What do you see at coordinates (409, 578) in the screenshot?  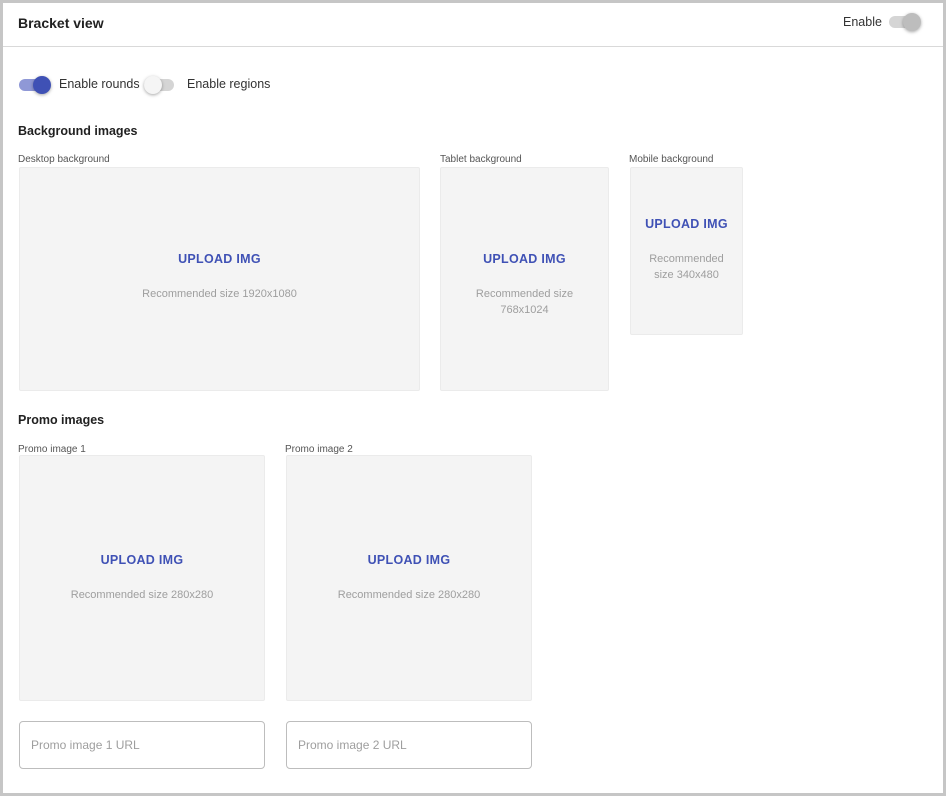 I see `promo-image-2-upload: UPLOAD IMG Recommended size 280x280` at bounding box center [409, 578].